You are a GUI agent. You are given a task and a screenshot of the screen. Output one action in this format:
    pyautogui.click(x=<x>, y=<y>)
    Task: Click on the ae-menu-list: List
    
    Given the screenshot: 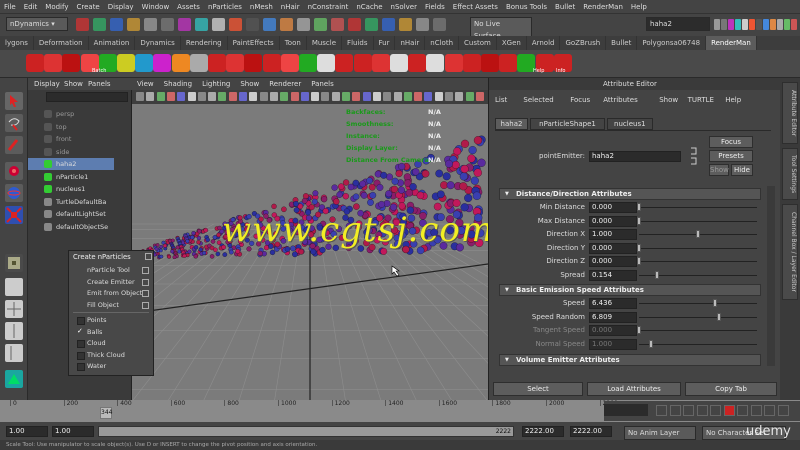 What is the action you would take?
    pyautogui.click(x=501, y=100)
    